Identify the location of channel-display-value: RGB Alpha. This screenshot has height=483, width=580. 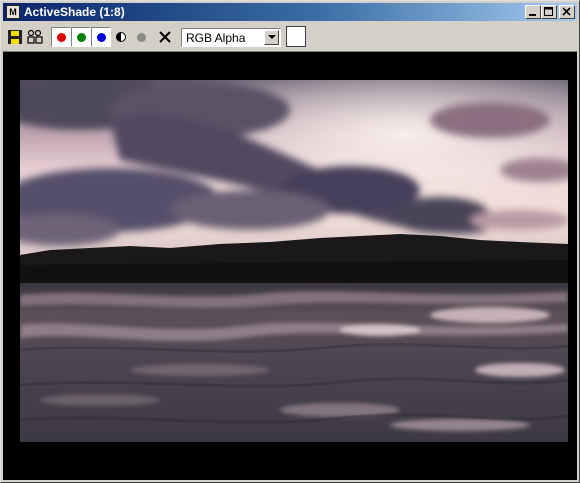
(216, 38).